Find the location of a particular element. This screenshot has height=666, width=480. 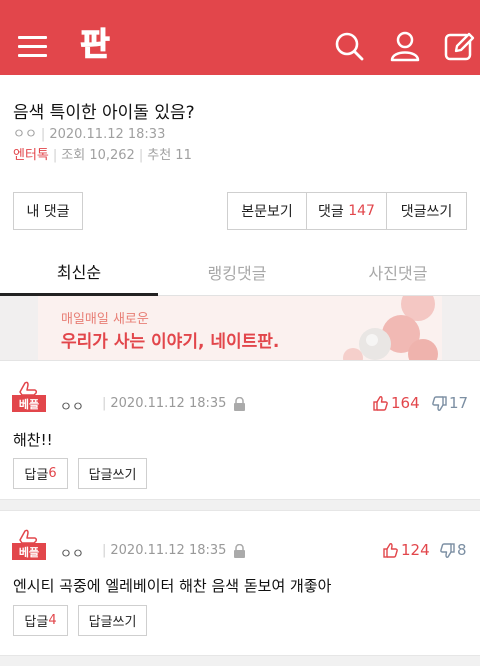

dislike-button: 8 is located at coordinates (453, 550).